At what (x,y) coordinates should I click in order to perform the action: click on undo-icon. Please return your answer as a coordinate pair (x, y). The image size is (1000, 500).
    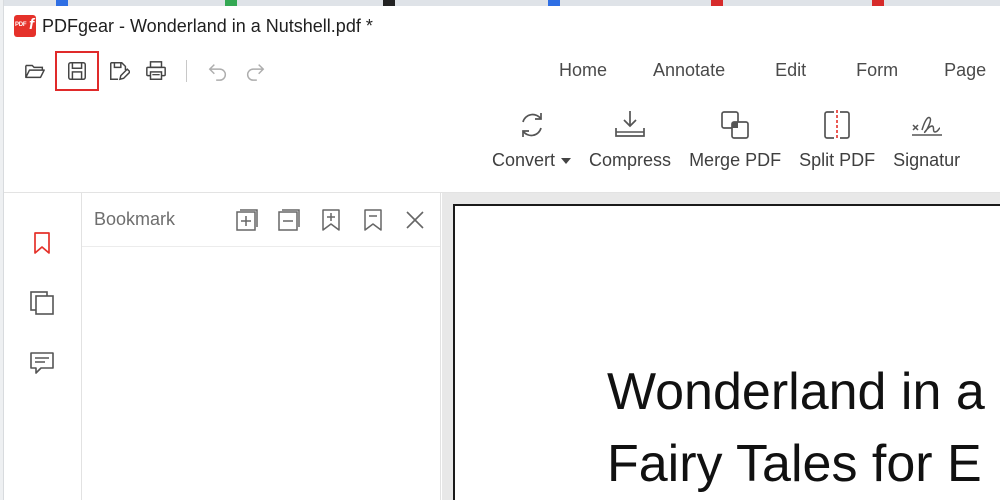
    Looking at the image, I should click on (217, 72).